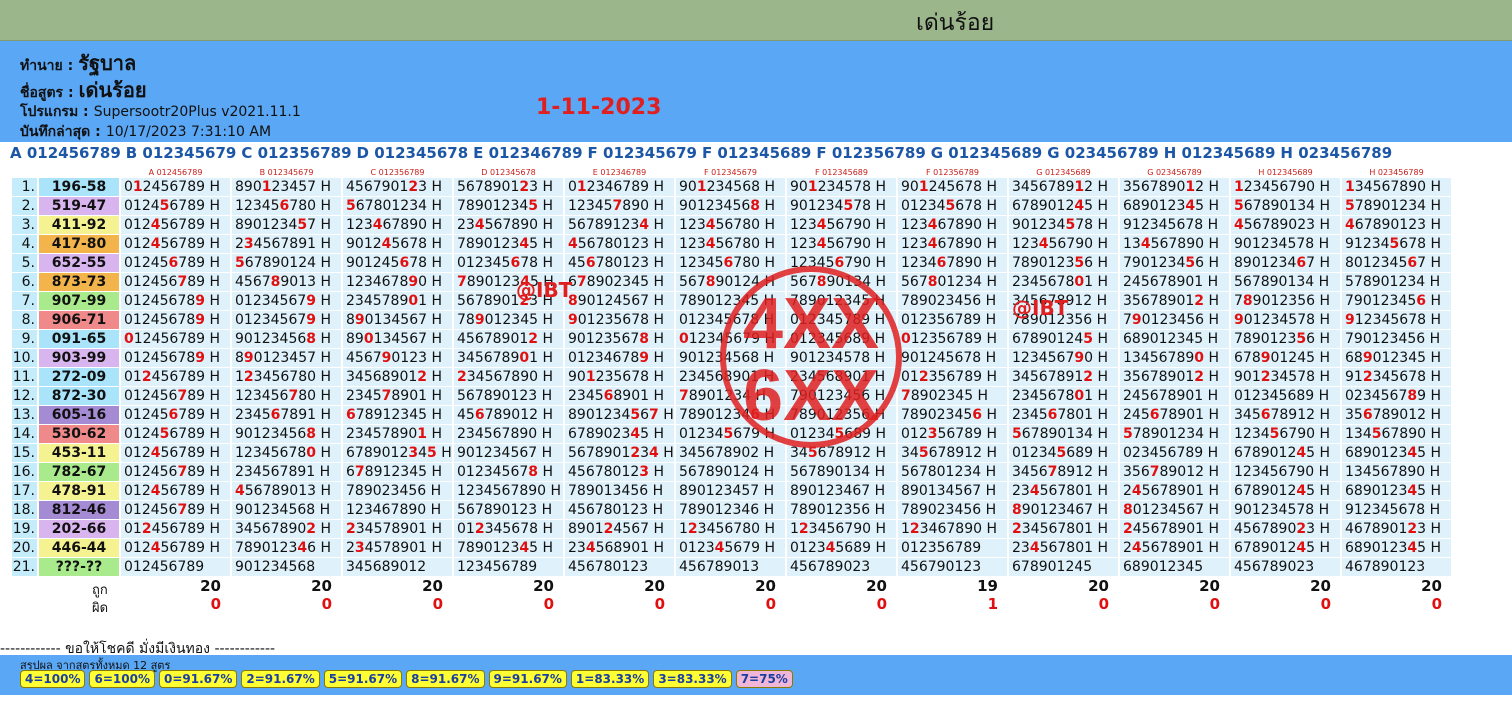 The width and height of the screenshot is (1512, 716). Describe the element at coordinates (53, 679) in the screenshot. I see `summary-chip: 4=100%` at that location.